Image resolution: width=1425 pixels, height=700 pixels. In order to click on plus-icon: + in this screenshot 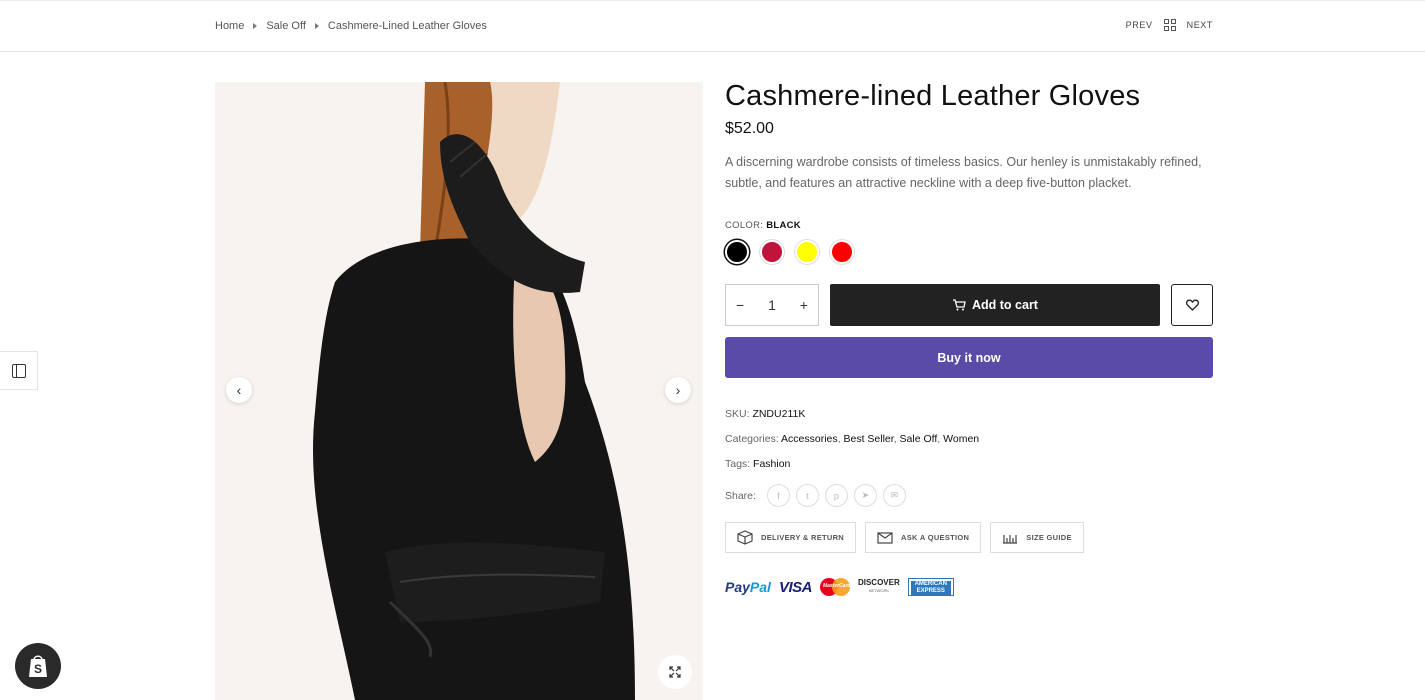, I will do `click(804, 305)`.